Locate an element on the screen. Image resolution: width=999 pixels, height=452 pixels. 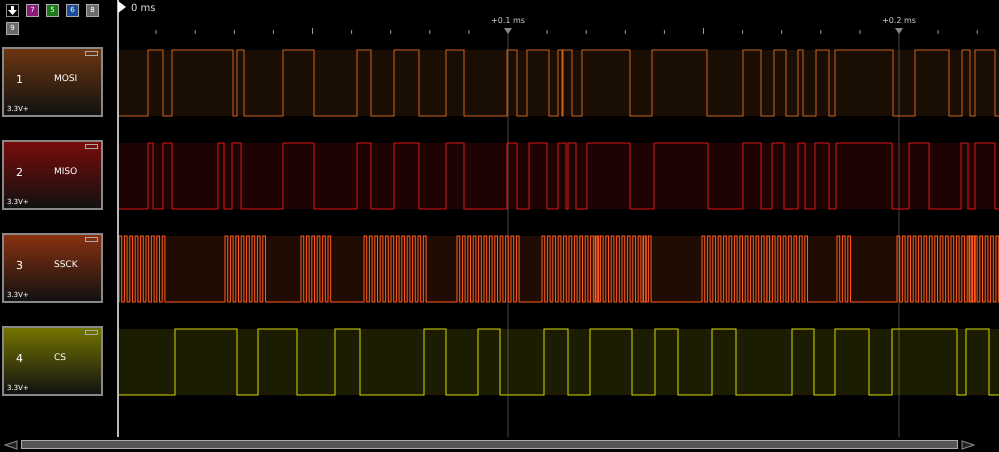
download-arrow-button is located at coordinates (12, 10).